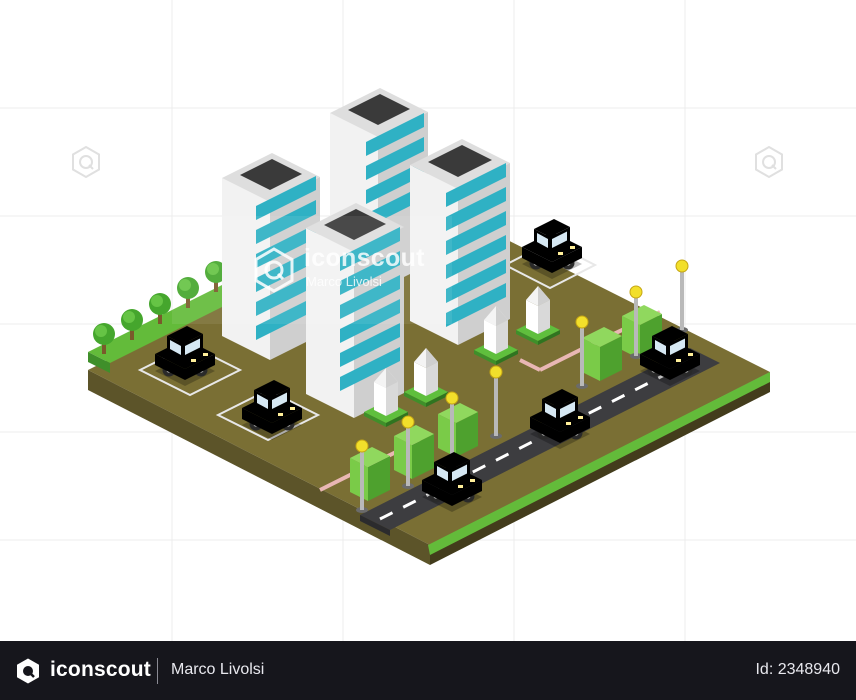  Describe the element at coordinates (157, 671) in the screenshot. I see `footer-divider` at that location.